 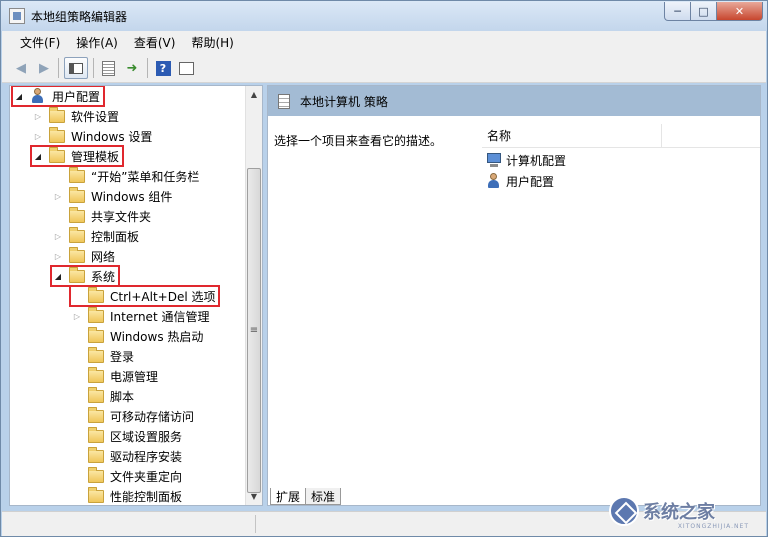 What do you see at coordinates (76, 68) in the screenshot?
I see `show-hide-tree-icon` at bounding box center [76, 68].